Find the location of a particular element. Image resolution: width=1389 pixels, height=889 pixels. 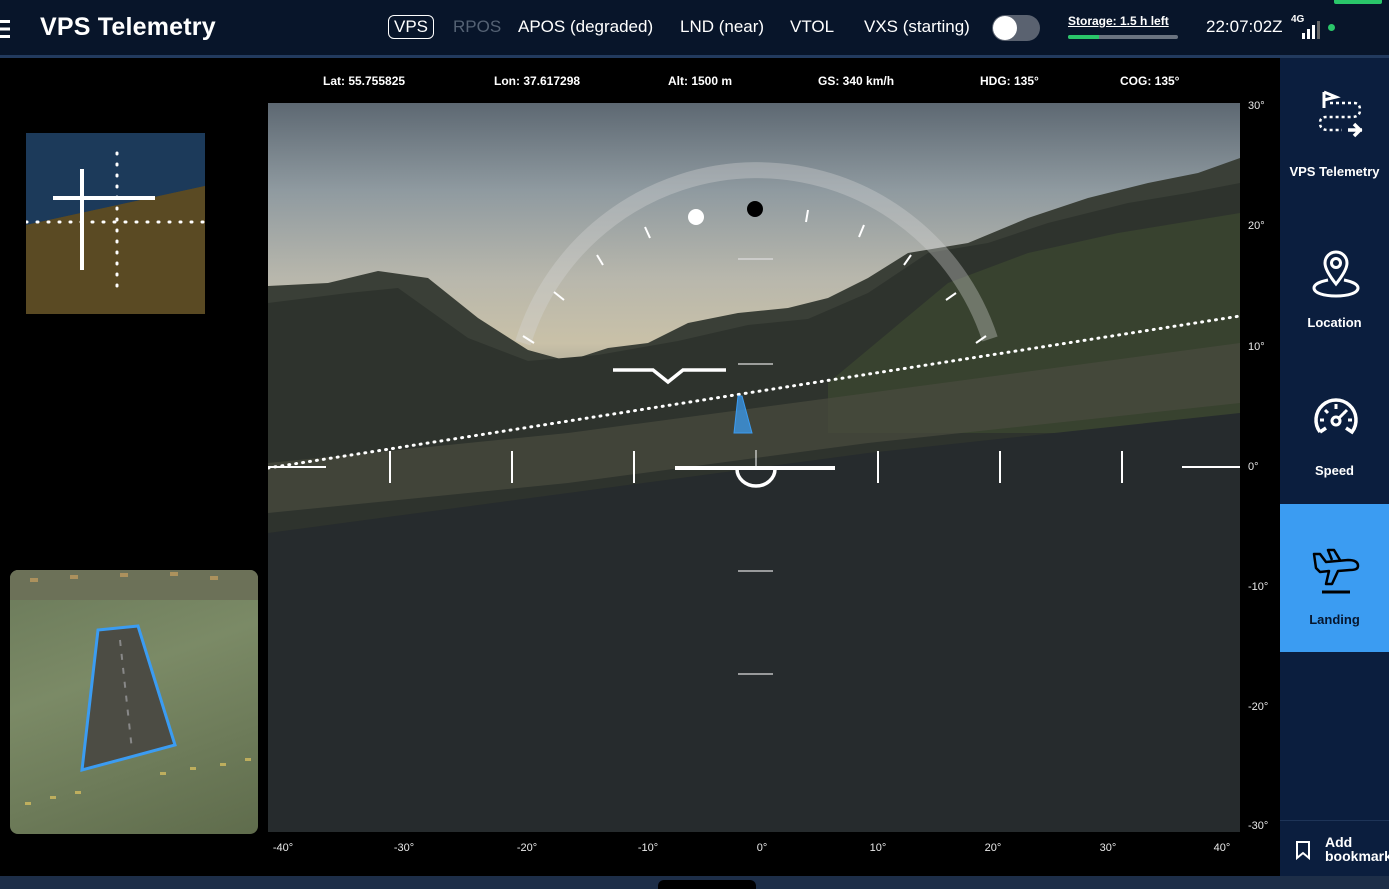

storage-label: Storage: 1.5 h left is located at coordinates (1118, 21).